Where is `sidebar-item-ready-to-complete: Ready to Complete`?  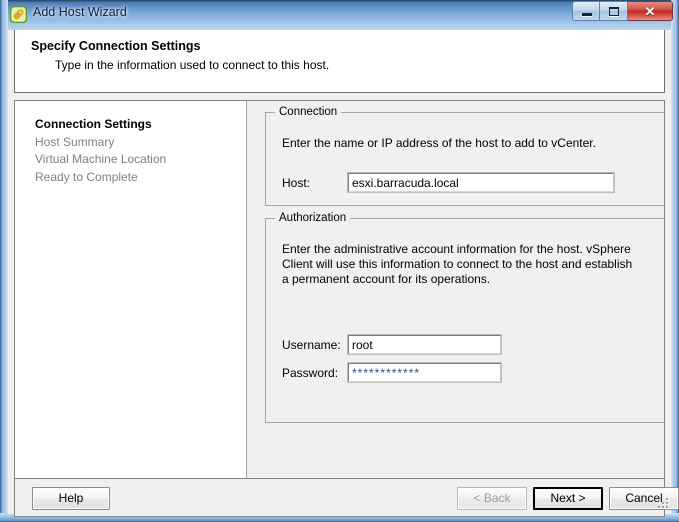 sidebar-item-ready-to-complete: Ready to Complete is located at coordinates (86, 177).